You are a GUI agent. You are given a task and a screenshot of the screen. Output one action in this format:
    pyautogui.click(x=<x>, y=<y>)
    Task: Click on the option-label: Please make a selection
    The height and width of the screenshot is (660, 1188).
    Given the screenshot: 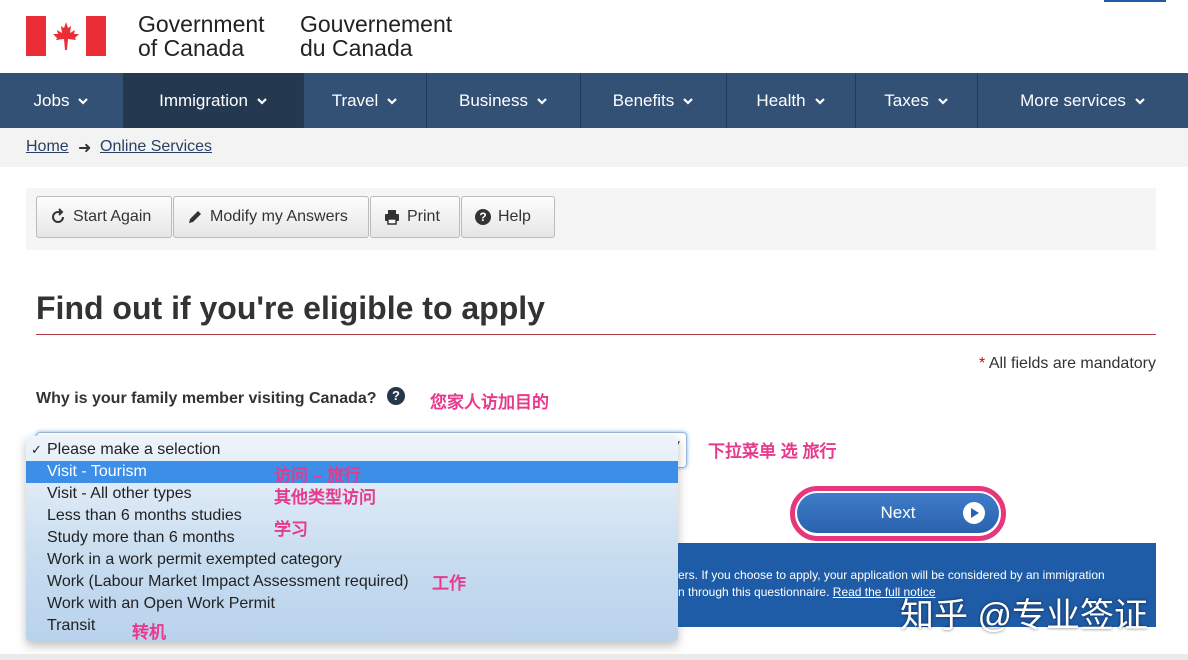 What is the action you would take?
    pyautogui.click(x=134, y=449)
    